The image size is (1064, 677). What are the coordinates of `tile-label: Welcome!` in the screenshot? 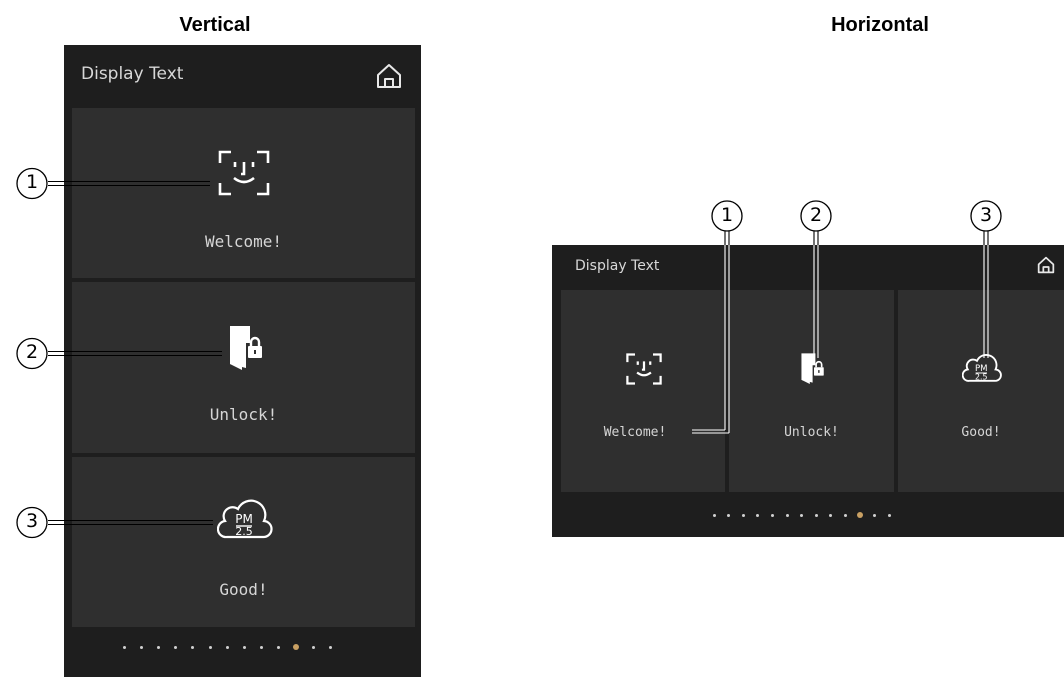 It's located at (635, 432).